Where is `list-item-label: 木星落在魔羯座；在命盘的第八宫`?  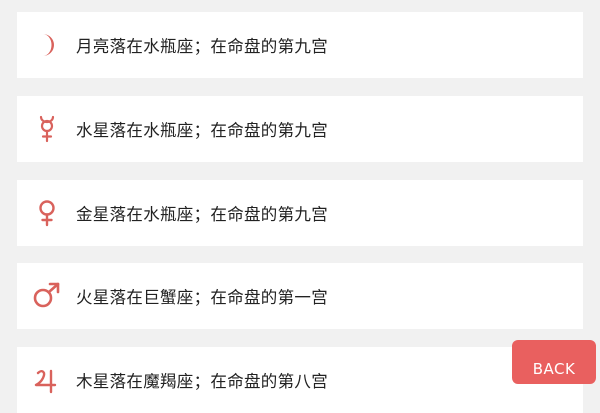
list-item-label: 木星落在魔羯座；在命盘的第八宫 is located at coordinates (202, 381).